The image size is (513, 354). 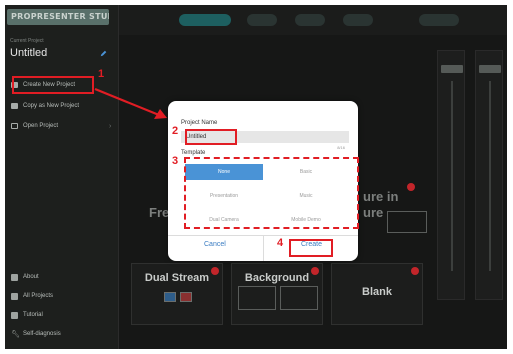 I want to click on copy-icon, so click(x=14, y=106).